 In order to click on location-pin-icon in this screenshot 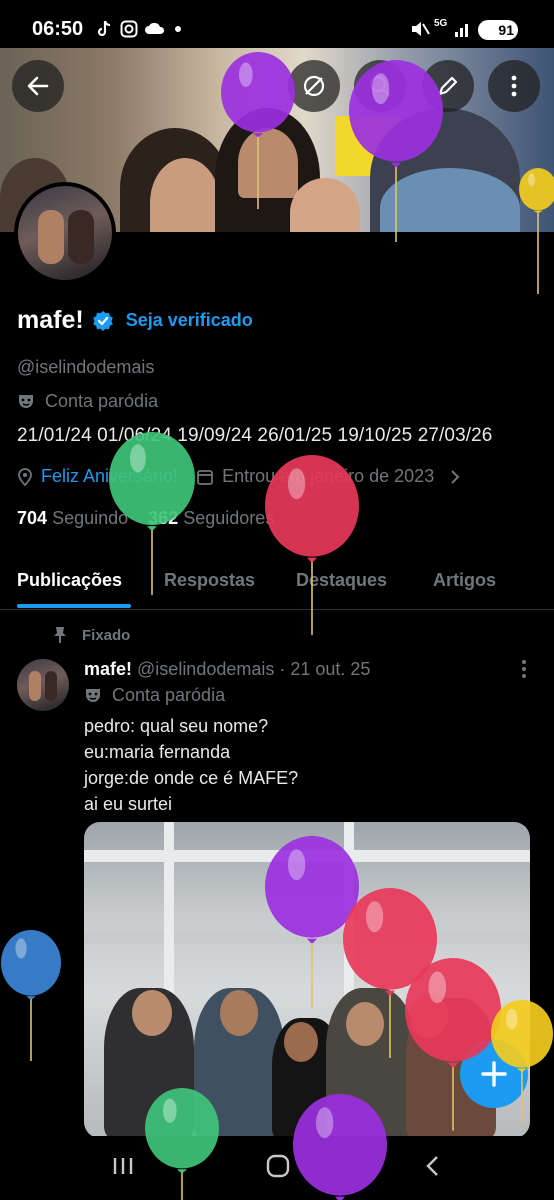, I will do `click(25, 476)`.